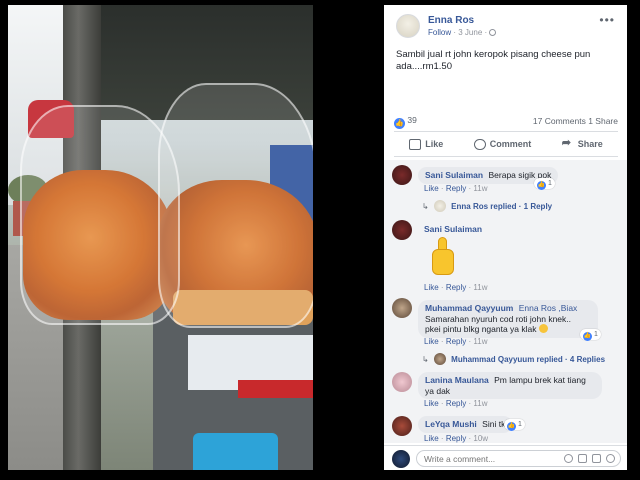 The height and width of the screenshot is (480, 640). What do you see at coordinates (451, 20) in the screenshot?
I see `author-name: Enna Ros` at bounding box center [451, 20].